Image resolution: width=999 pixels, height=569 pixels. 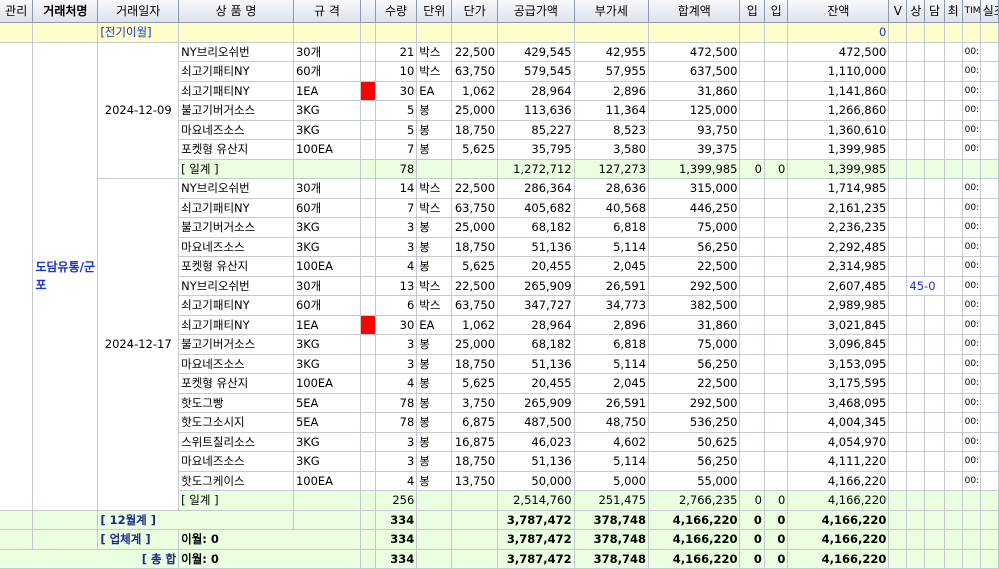 What do you see at coordinates (396, 52) in the screenshot?
I see `qty: 21` at bounding box center [396, 52].